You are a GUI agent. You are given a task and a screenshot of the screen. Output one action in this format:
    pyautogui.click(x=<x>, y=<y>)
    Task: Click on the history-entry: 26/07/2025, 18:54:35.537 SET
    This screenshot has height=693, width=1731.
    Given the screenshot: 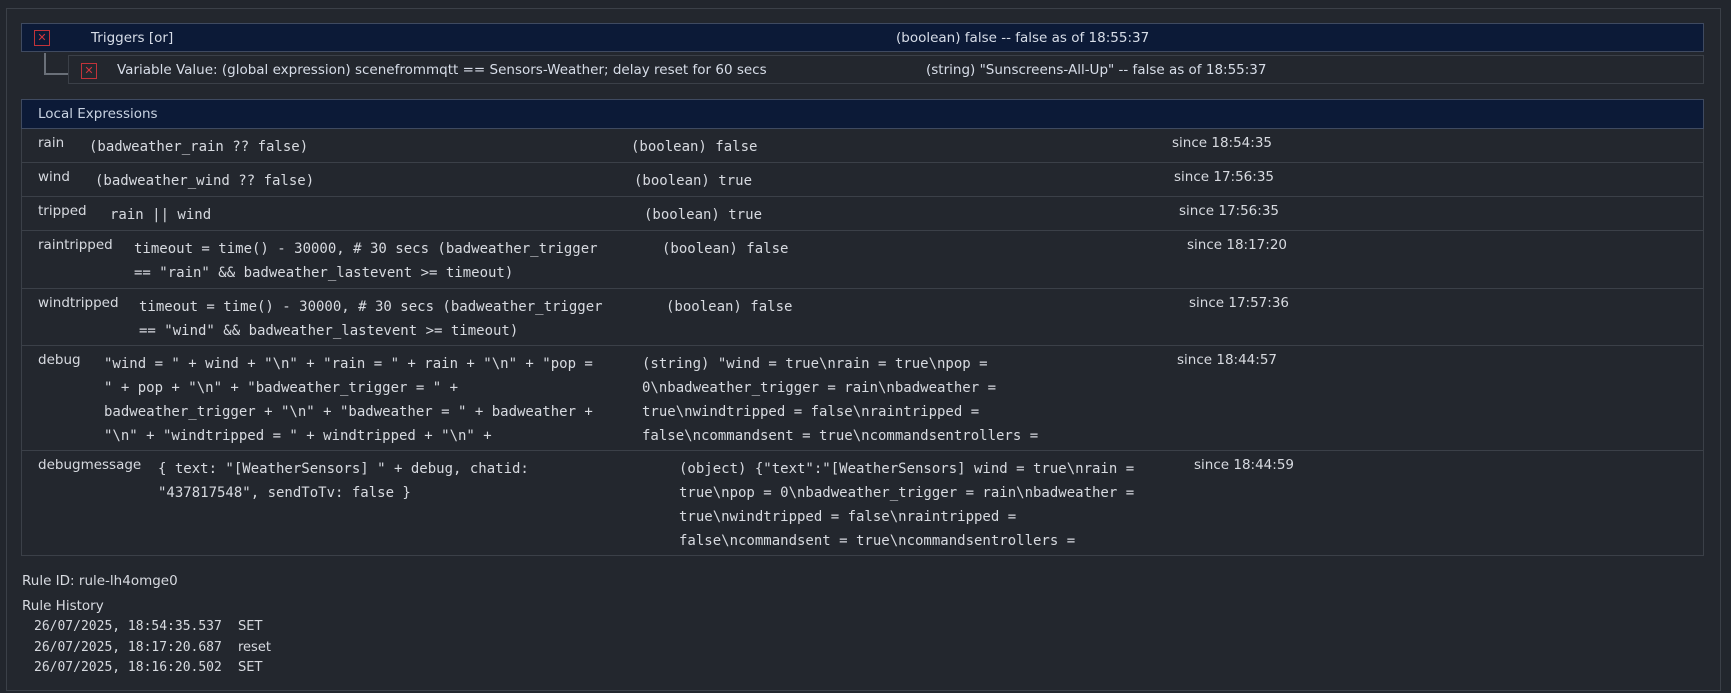 What is the action you would take?
    pyautogui.click(x=148, y=626)
    